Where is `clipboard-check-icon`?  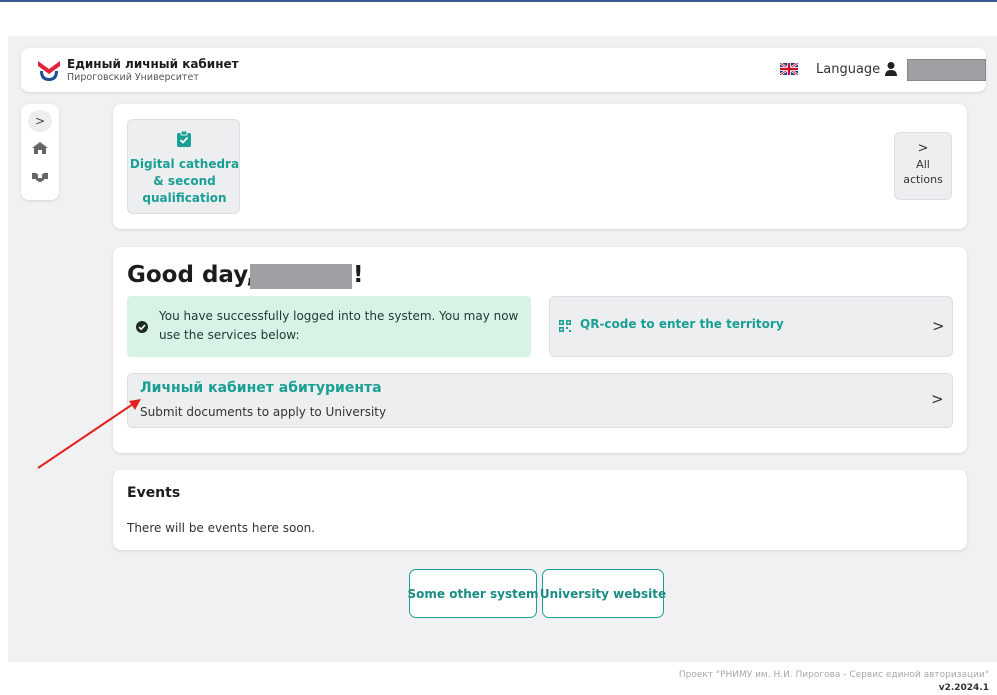
clipboard-check-icon is located at coordinates (184, 139).